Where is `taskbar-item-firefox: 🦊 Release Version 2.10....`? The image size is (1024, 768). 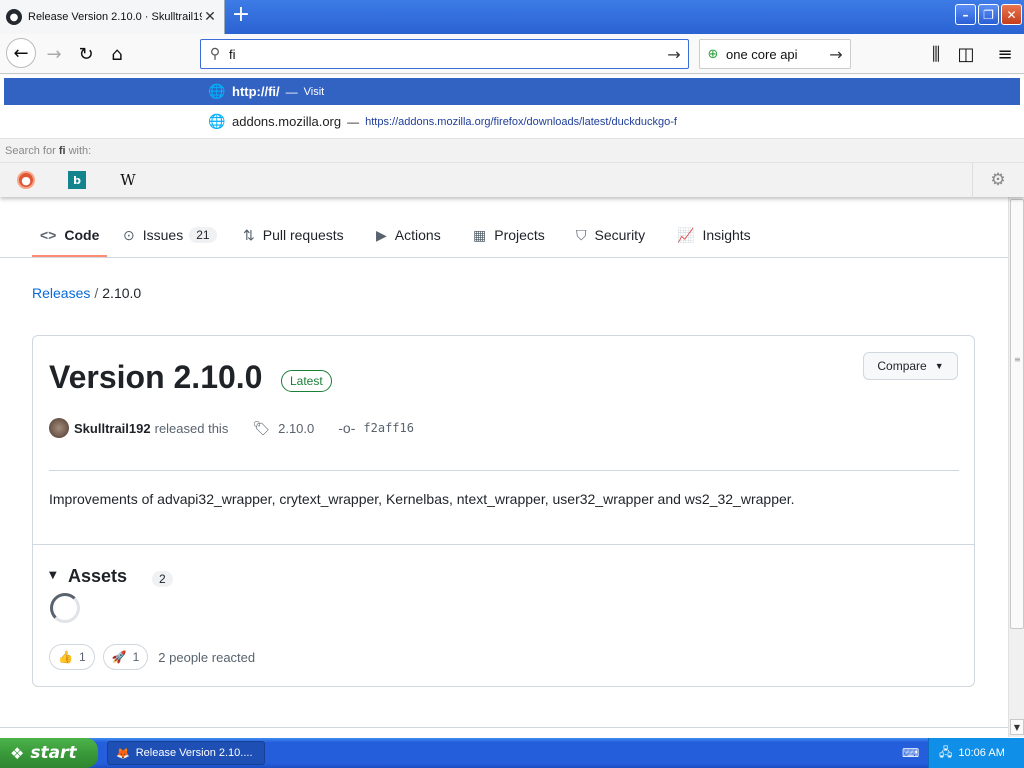
taskbar-item-firefox: 🦊 Release Version 2.10.... is located at coordinates (186, 753).